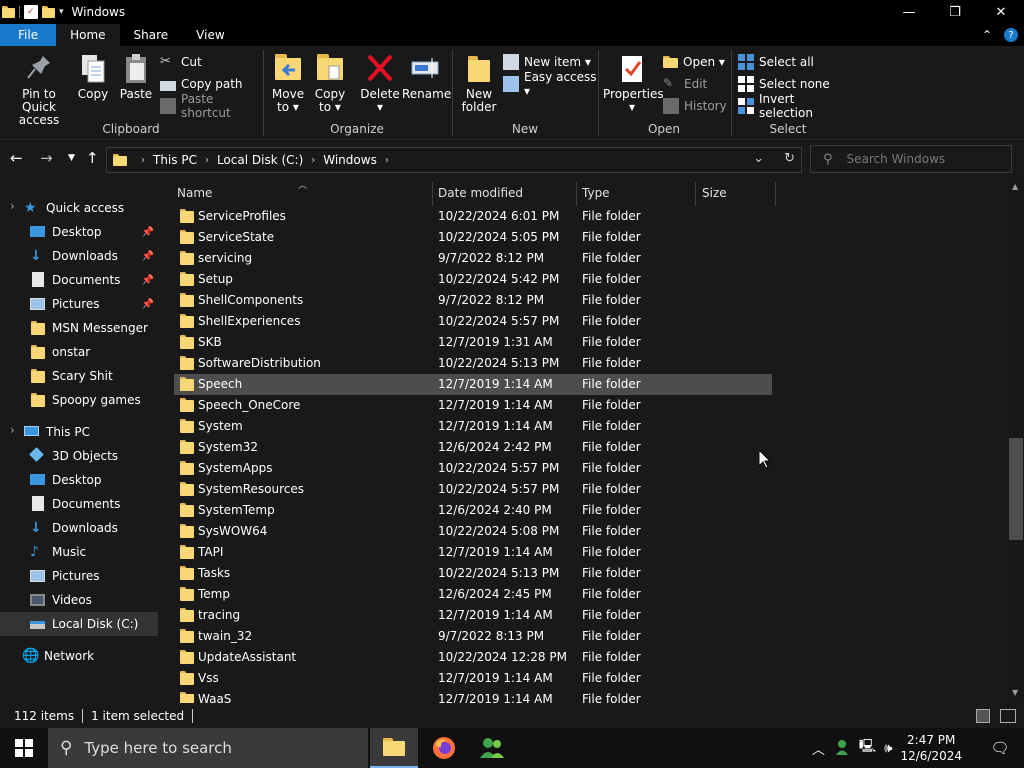 This screenshot has width=1024, height=768. I want to click on back-arrow-icon: ←, so click(16, 158).